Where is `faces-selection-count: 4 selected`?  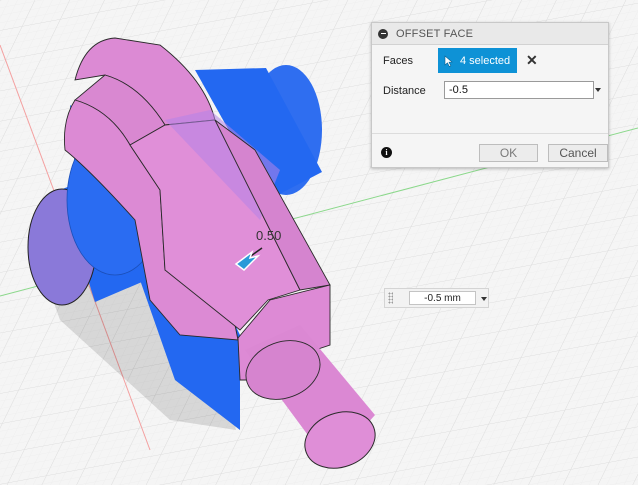
faces-selection-count: 4 selected is located at coordinates (485, 60).